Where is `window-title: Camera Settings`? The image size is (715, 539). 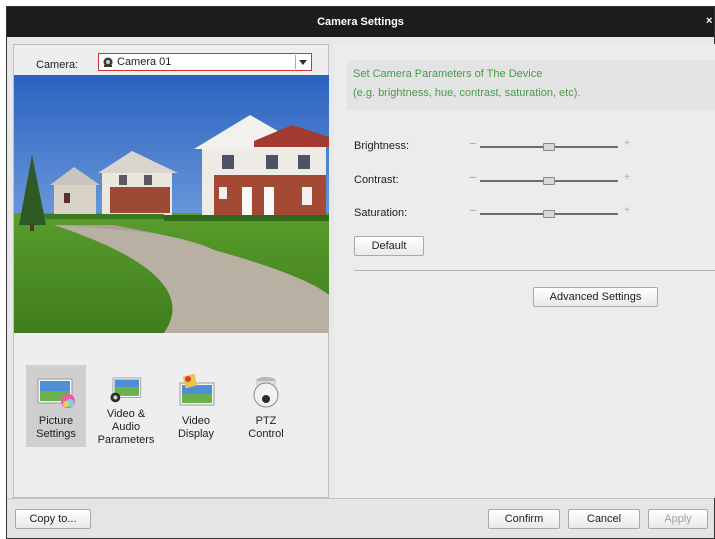 window-title: Camera Settings is located at coordinates (360, 22).